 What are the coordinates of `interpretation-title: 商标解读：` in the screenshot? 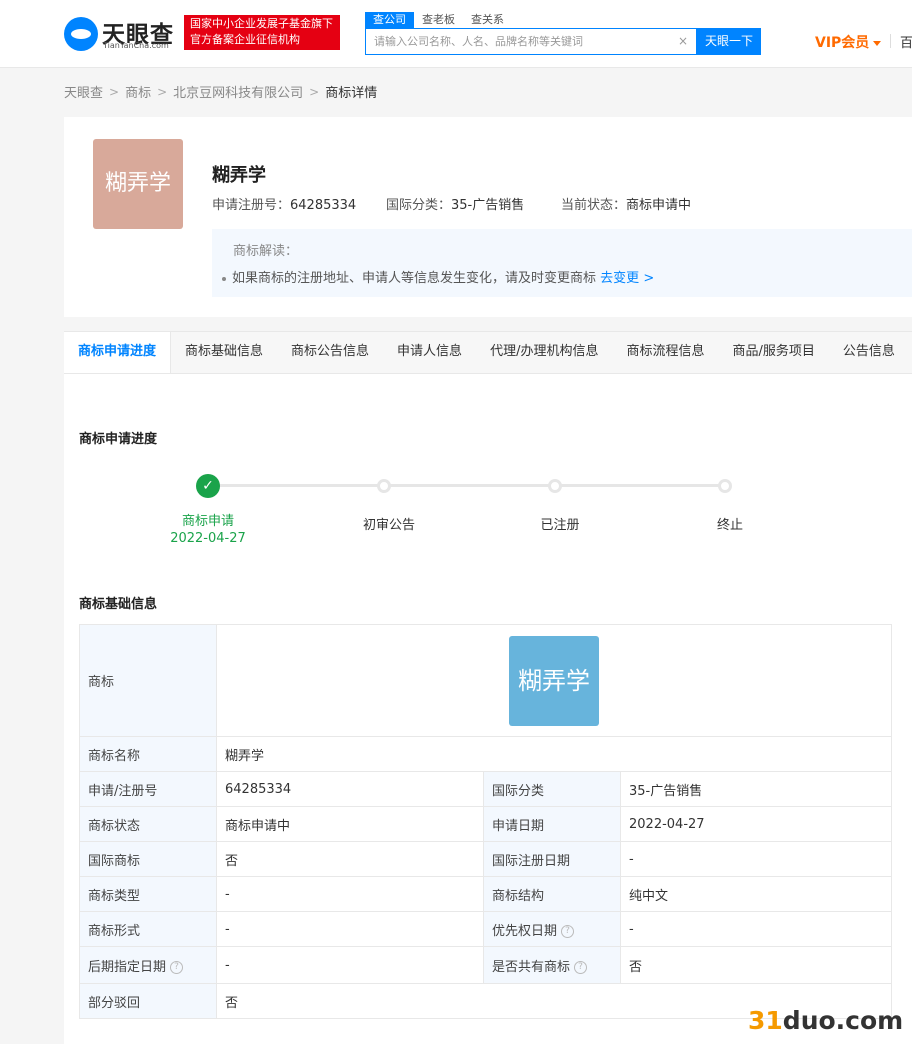 It's located at (266, 251).